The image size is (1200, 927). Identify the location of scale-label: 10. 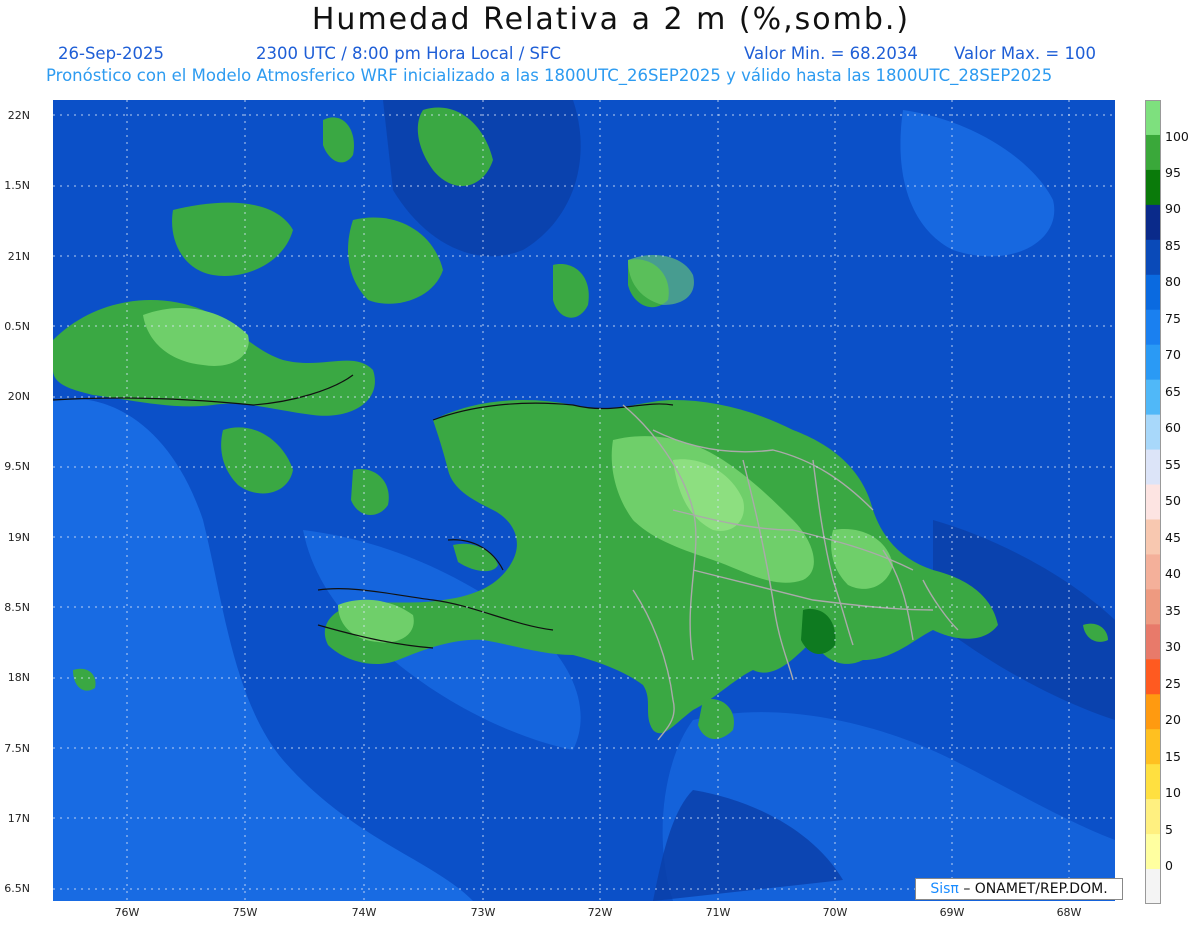
(1173, 792).